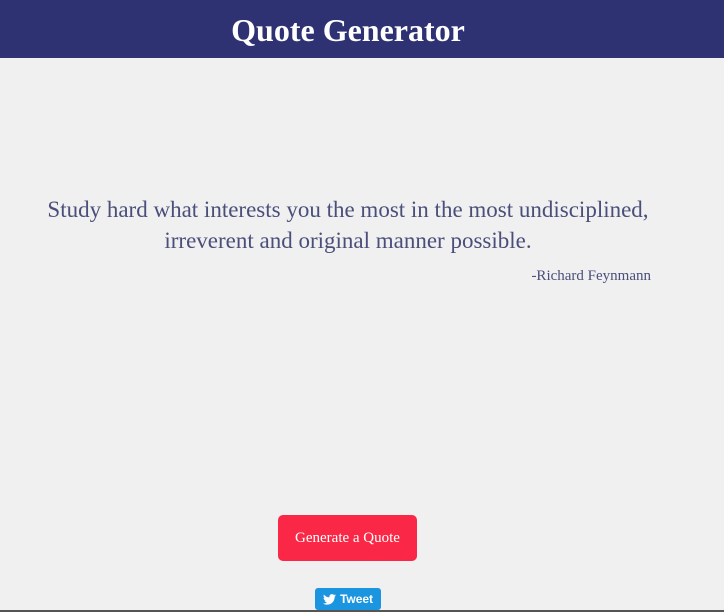 The image size is (724, 612). I want to click on tweet-label: Tweet, so click(356, 599).